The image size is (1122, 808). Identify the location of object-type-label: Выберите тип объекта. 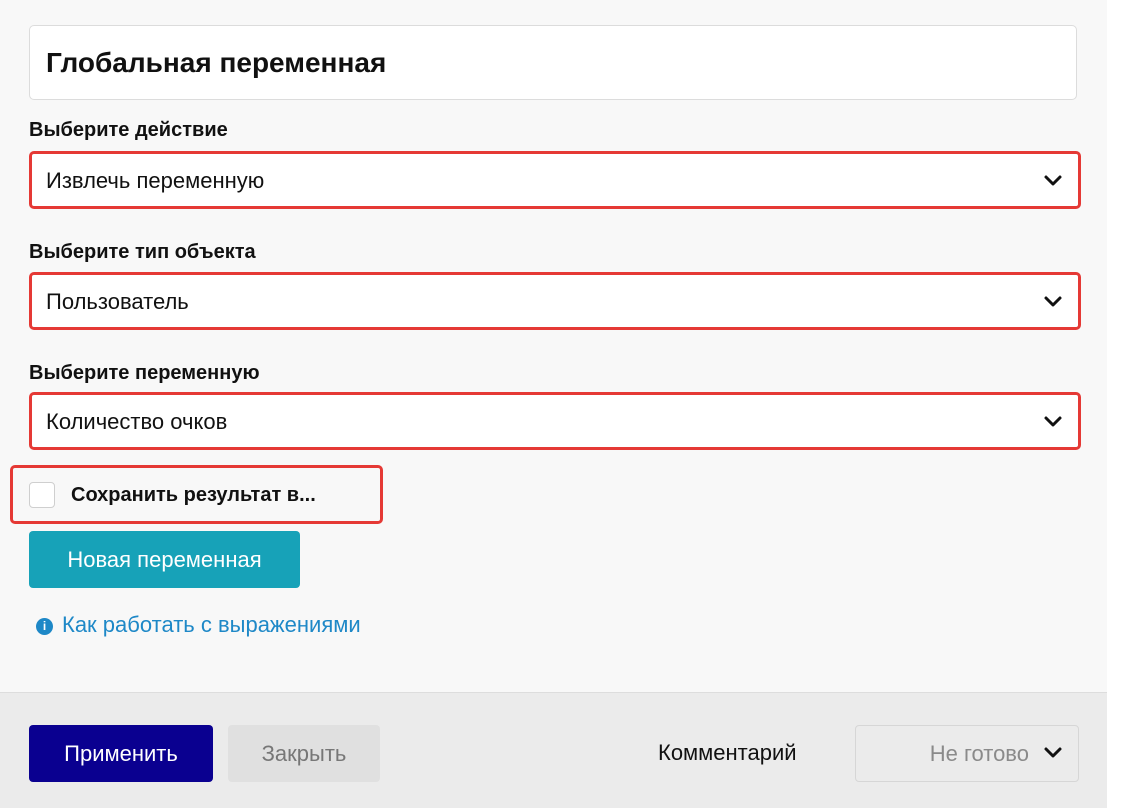
(142, 252).